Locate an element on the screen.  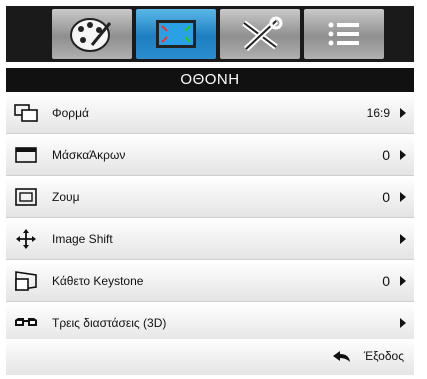
exit-row: Έξοδος is located at coordinates (210, 357).